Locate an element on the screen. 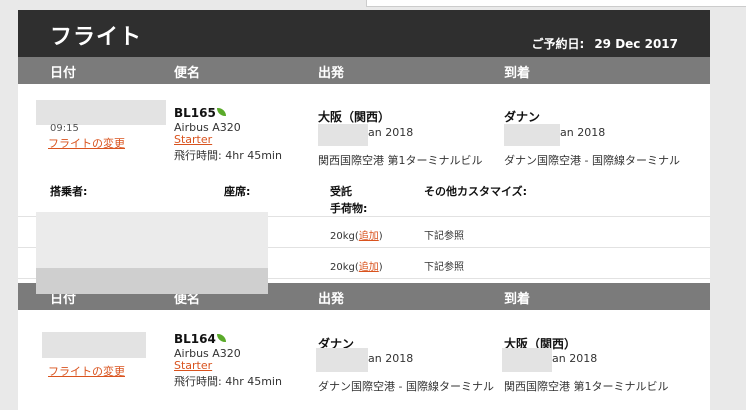 The height and width of the screenshot is (410, 746). passenger-baggage-row-2: 20kg(追加) is located at coordinates (356, 267).